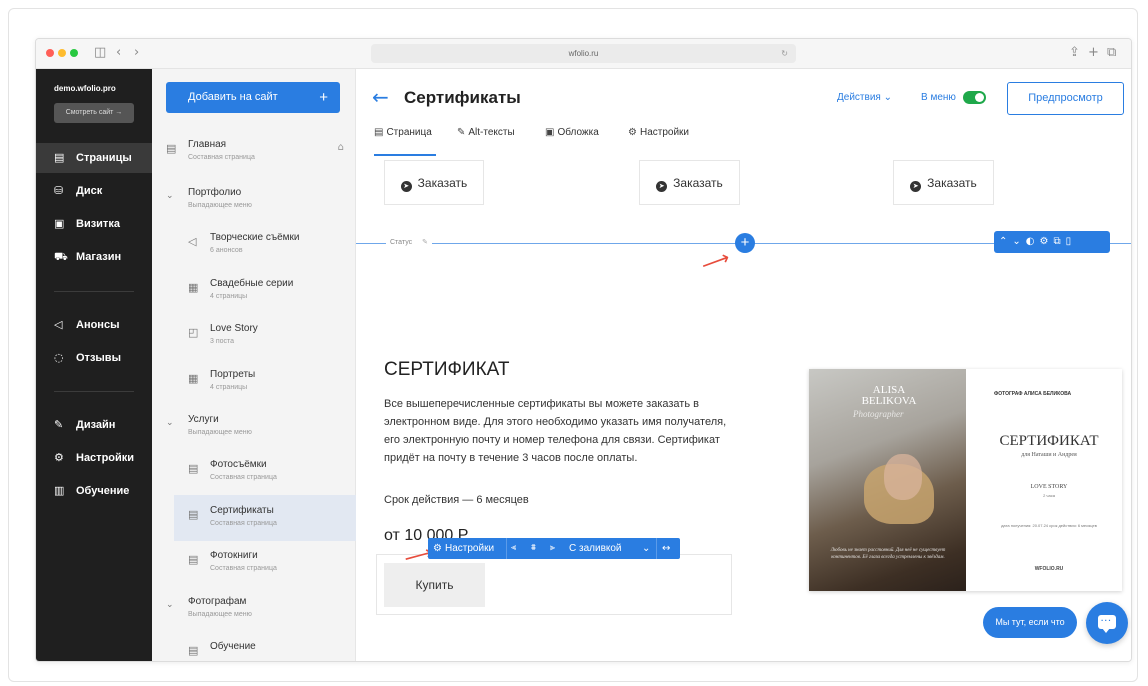 Image resolution: width=1148 pixels, height=686 pixels. Describe the element at coordinates (265, 518) in the screenshot. I see `page-item-certificates: ▤ Сертификаты Составная страница` at that location.